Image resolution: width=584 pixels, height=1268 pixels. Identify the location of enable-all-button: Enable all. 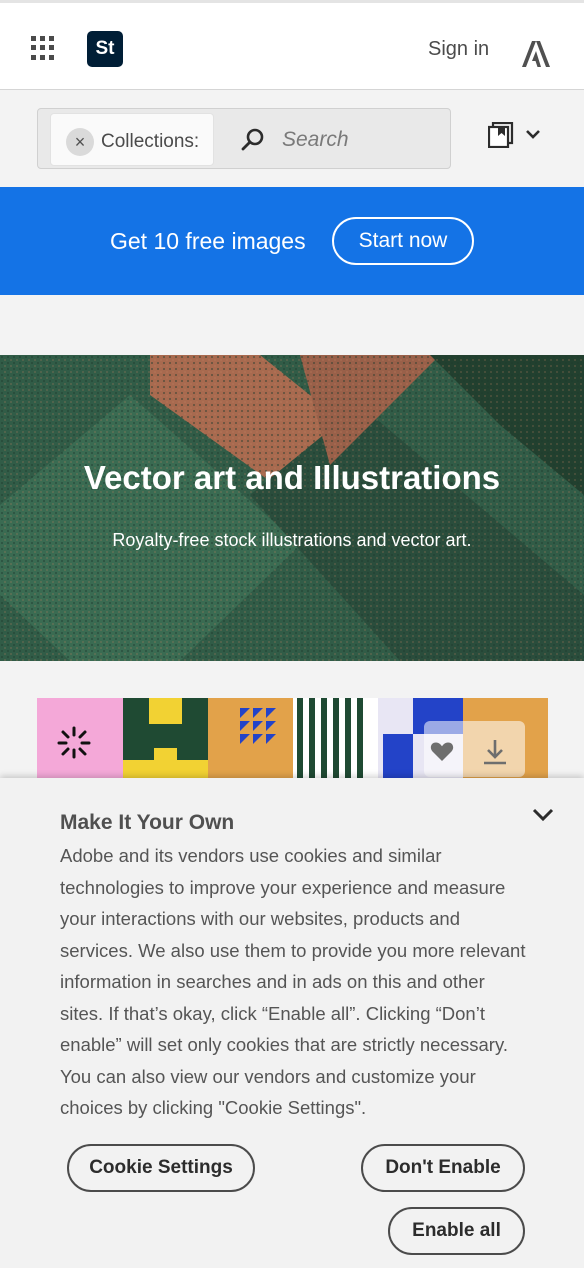
(456, 1231).